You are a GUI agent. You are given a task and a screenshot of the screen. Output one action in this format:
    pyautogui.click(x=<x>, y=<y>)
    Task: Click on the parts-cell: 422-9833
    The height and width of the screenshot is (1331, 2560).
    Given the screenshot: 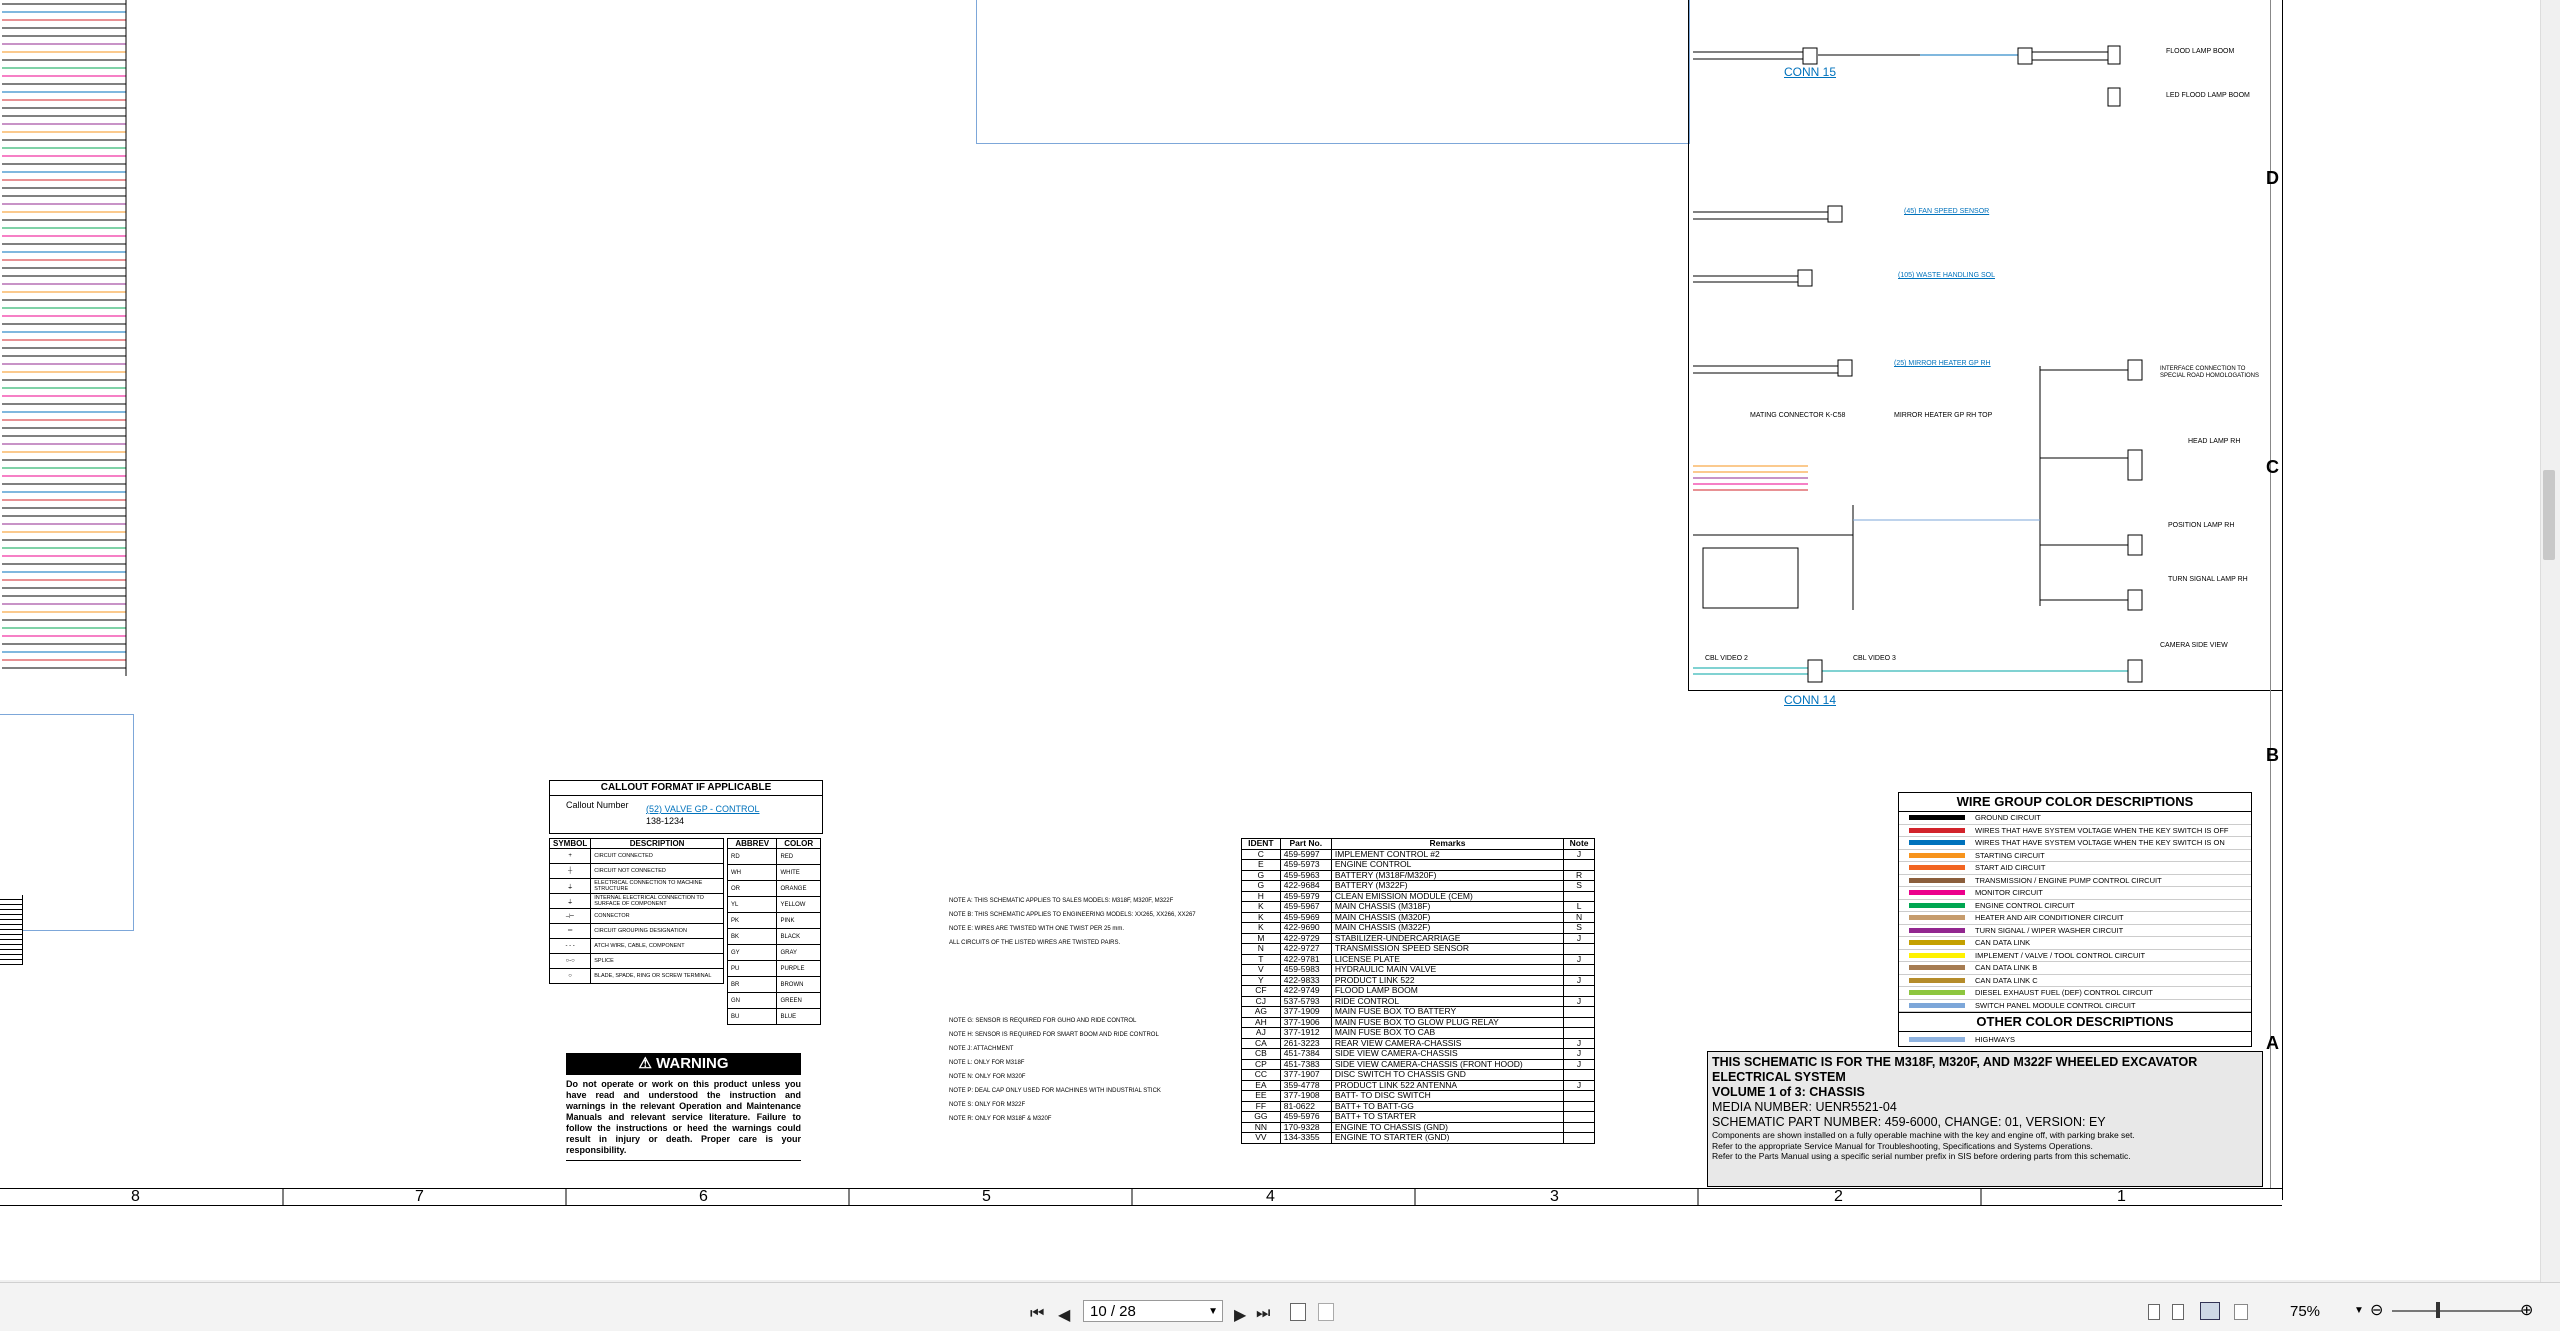 What is the action you would take?
    pyautogui.click(x=1305, y=980)
    